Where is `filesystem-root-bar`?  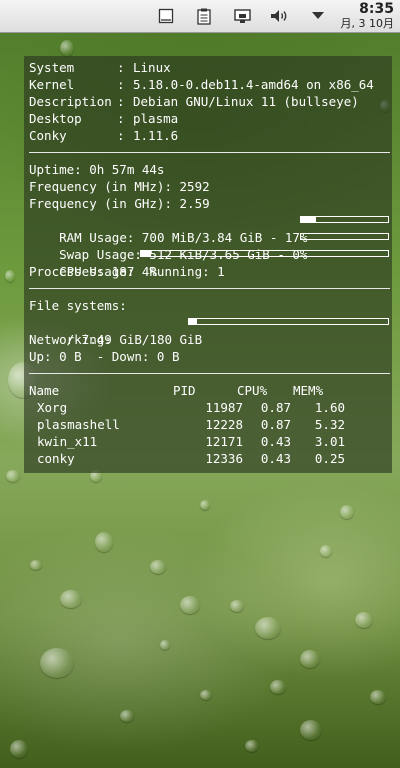 filesystem-root-bar is located at coordinates (288, 321).